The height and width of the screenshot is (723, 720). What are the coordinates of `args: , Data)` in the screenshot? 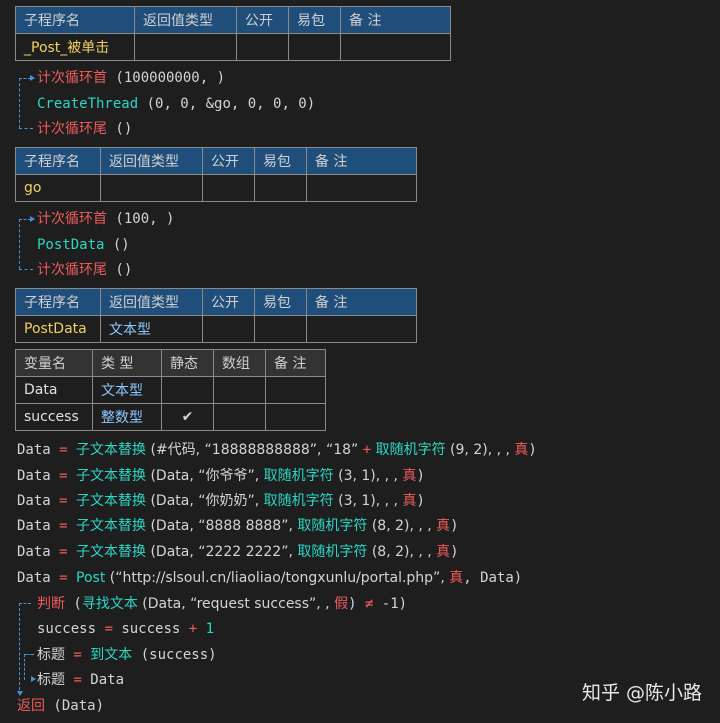 It's located at (493, 578).